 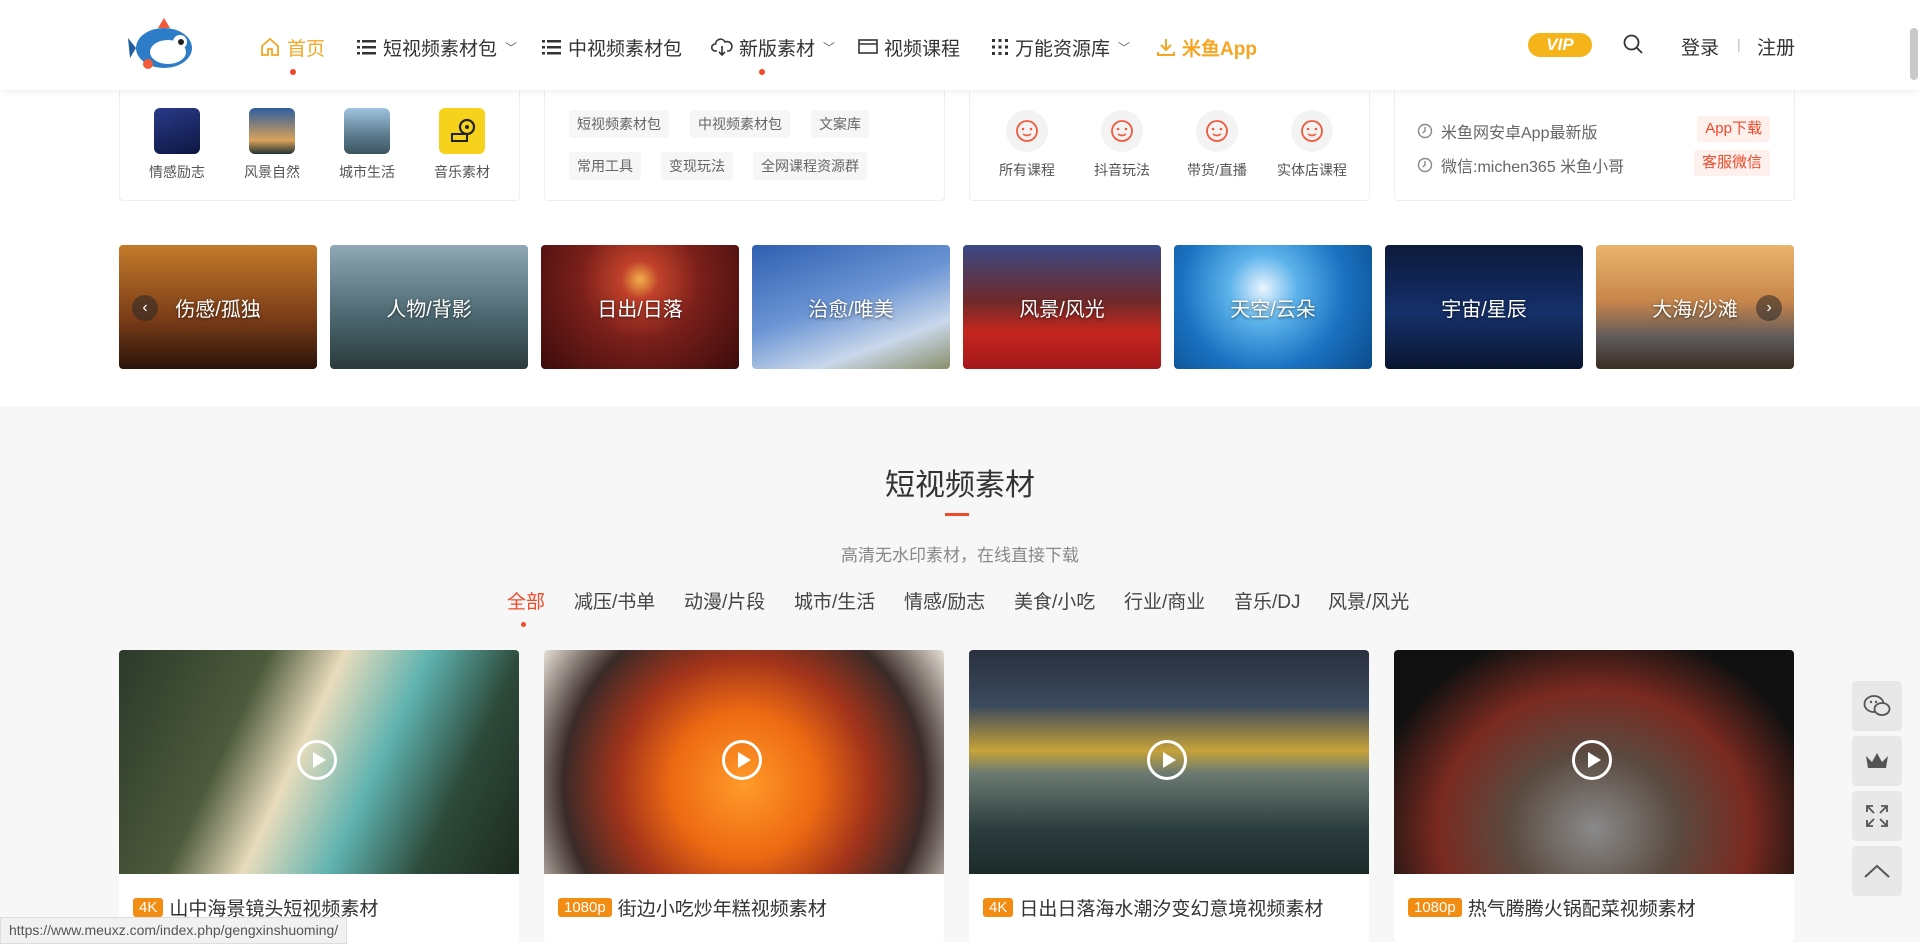 What do you see at coordinates (1633, 44) in the screenshot?
I see `search-icon` at bounding box center [1633, 44].